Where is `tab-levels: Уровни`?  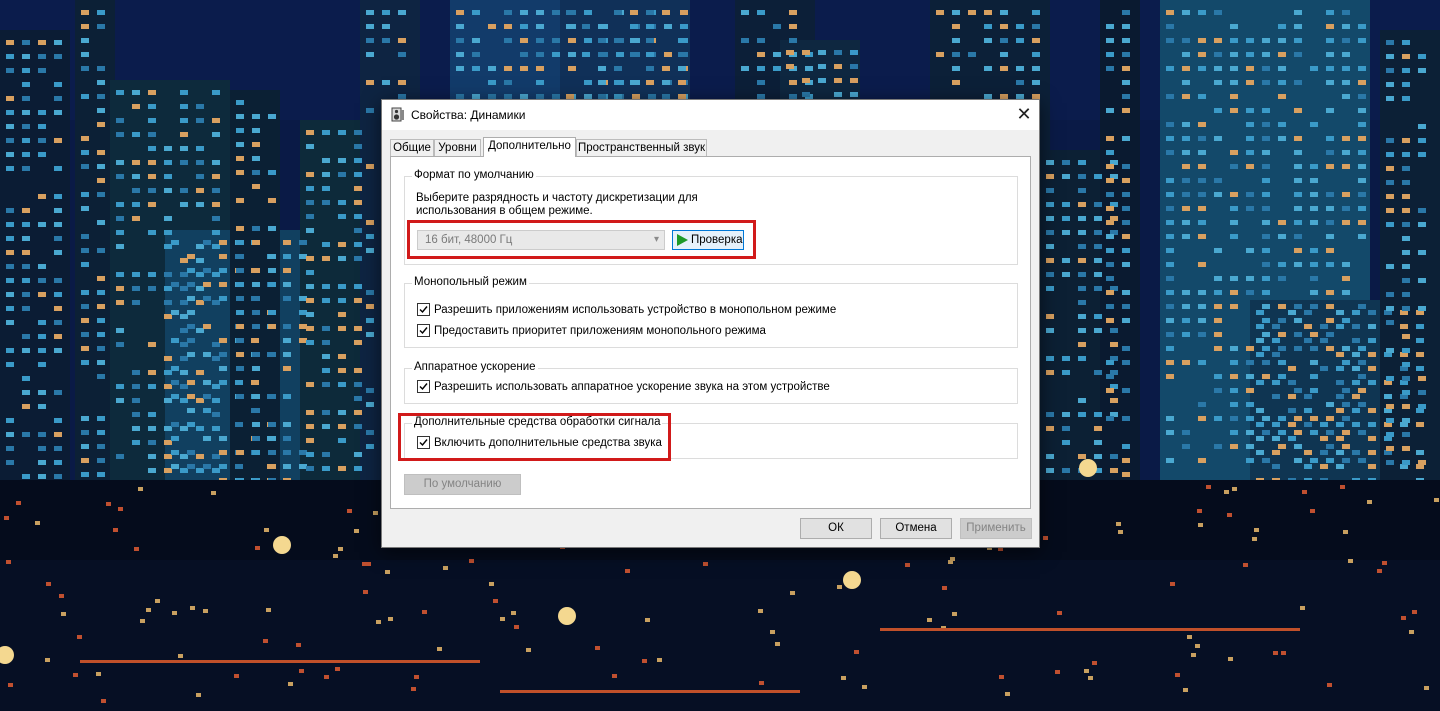
tab-levels: Уровни is located at coordinates (457, 147).